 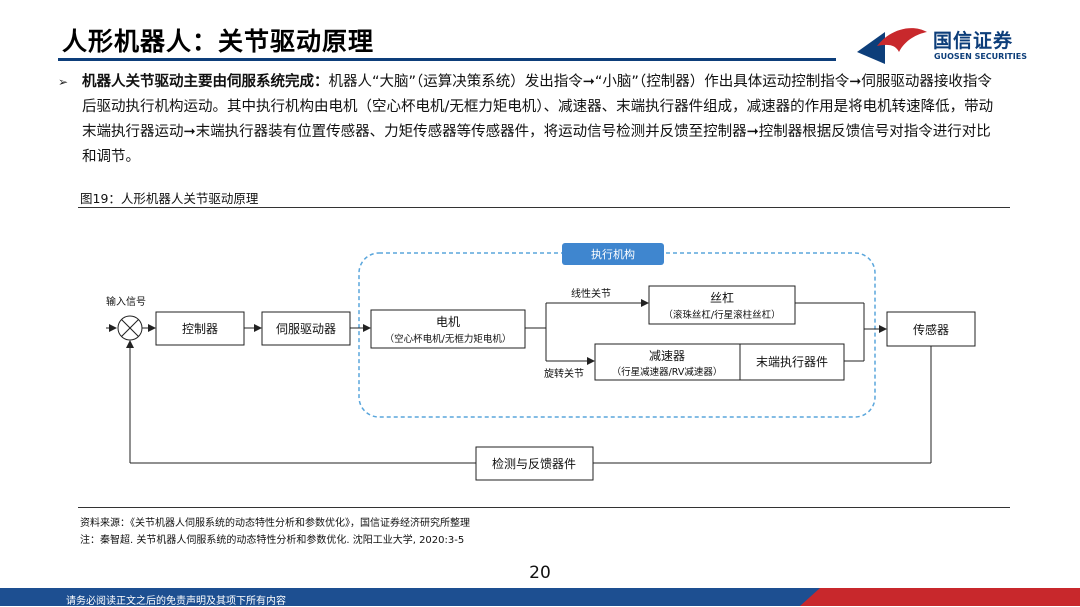 What do you see at coordinates (200, 329) in the screenshot?
I see `controller-label: 控制器` at bounding box center [200, 329].